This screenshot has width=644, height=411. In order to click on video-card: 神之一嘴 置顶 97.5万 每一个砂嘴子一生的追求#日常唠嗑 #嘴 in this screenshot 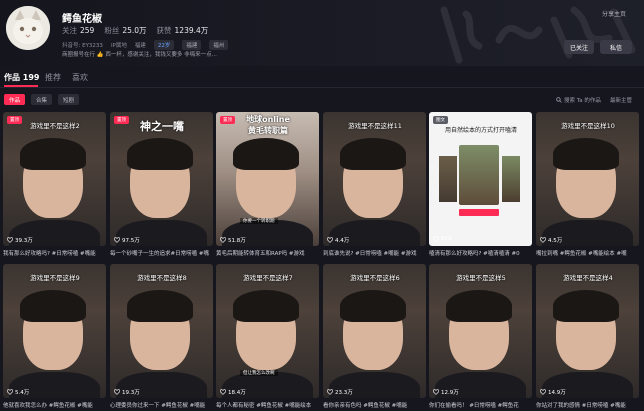, I will do `click(161, 184)`.